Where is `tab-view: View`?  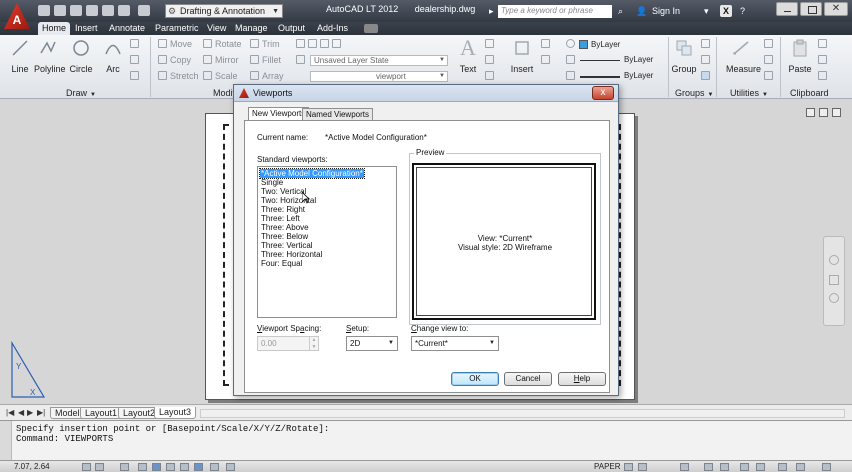
tab-view: View is located at coordinates (216, 28).